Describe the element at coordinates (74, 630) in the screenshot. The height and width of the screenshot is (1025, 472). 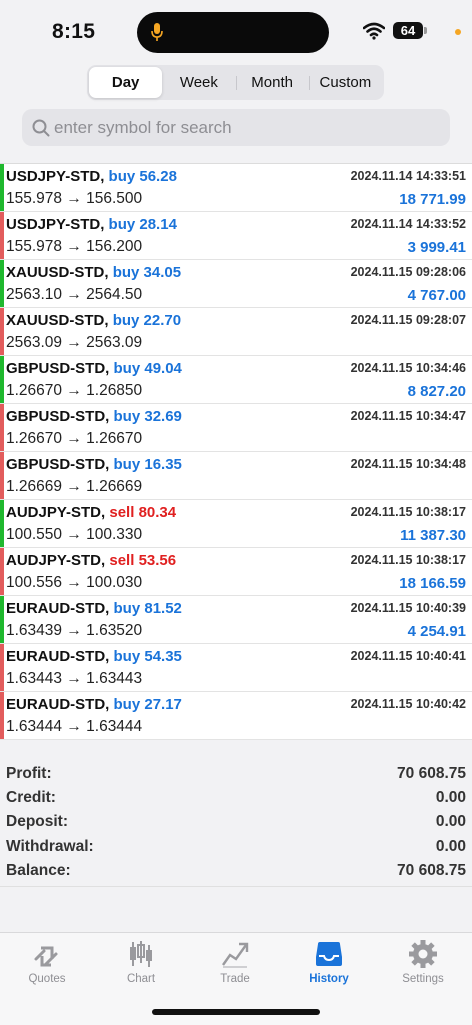
I see `deal-prices: 1.63439 → 1.63520` at that location.